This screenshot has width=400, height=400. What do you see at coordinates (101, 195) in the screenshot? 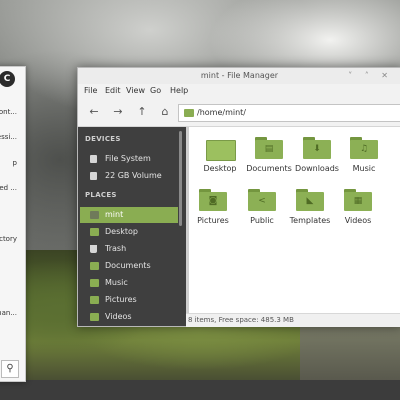
I see `sidebar-heading-places: PLACES` at bounding box center [101, 195].